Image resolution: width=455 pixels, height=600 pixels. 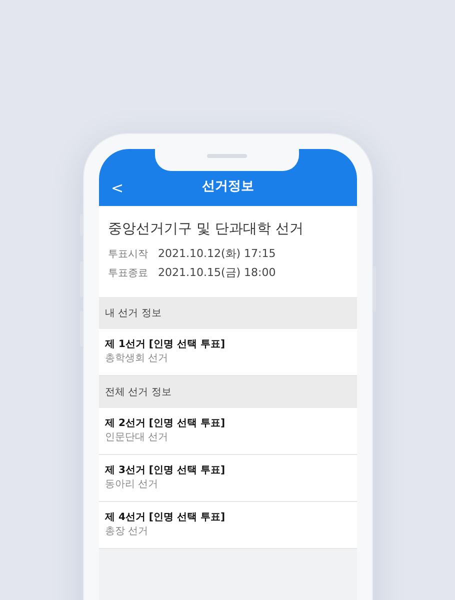 What do you see at coordinates (138, 392) in the screenshot?
I see `section-title: 전체 선거 정보` at bounding box center [138, 392].